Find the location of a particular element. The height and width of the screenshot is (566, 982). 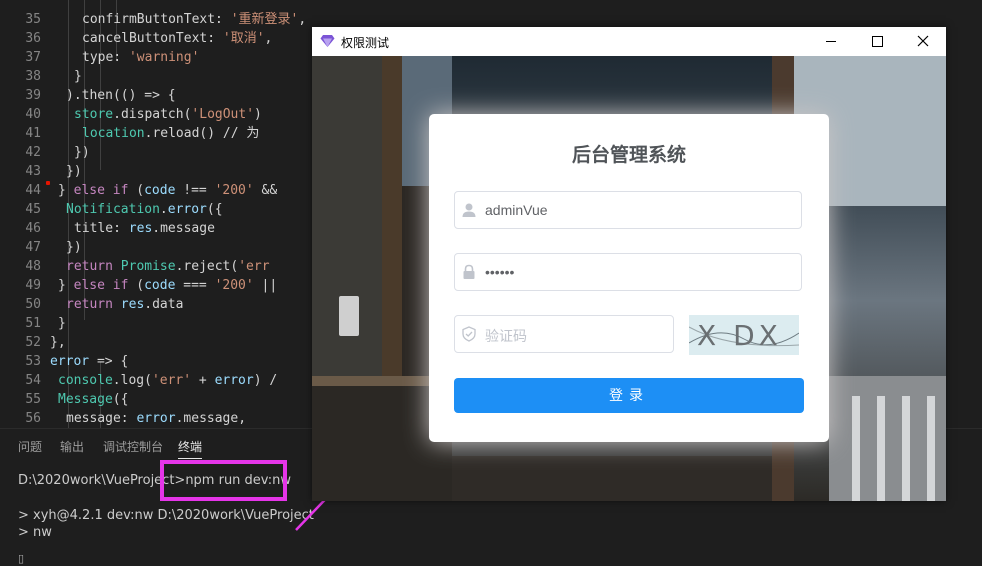

captcha-input: 验证码 is located at coordinates (564, 334).